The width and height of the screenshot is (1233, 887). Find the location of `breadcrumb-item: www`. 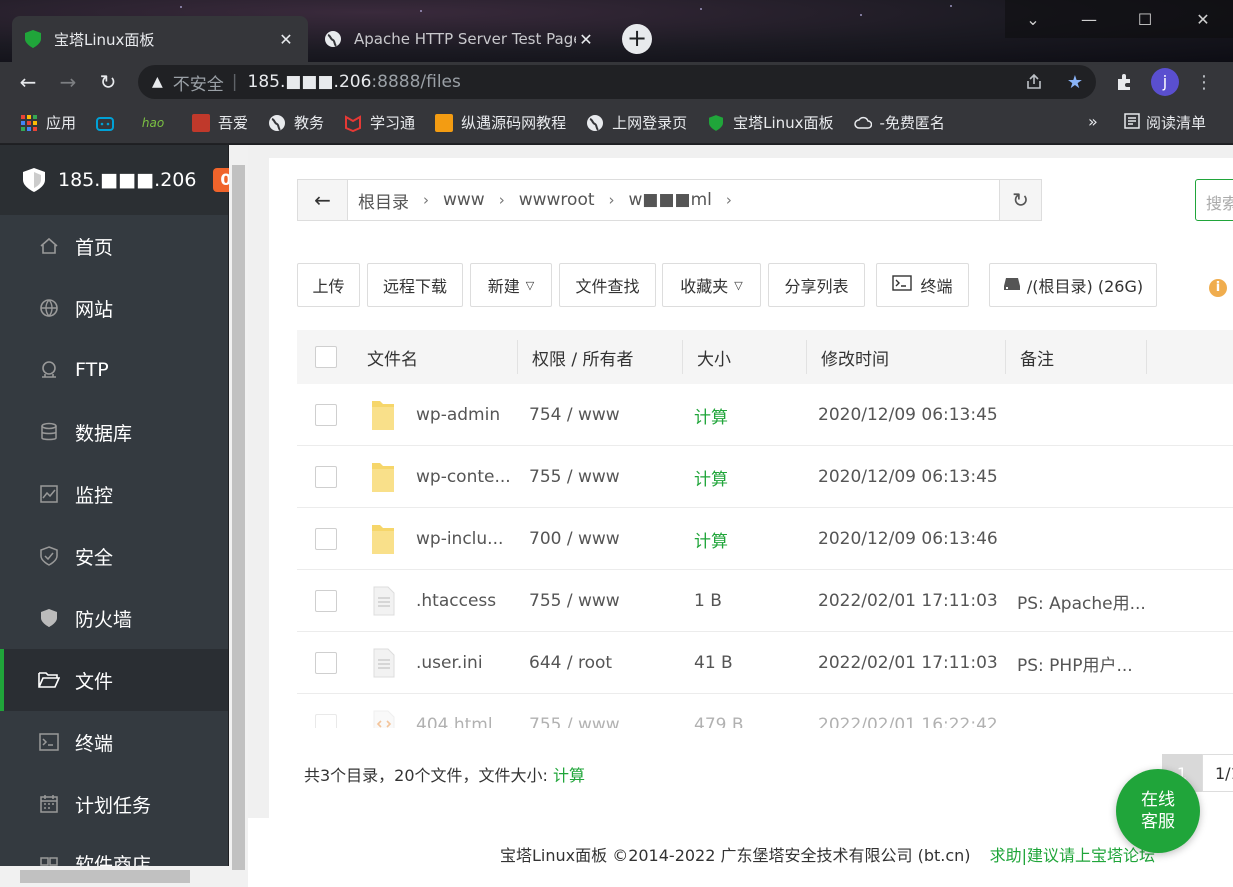

breadcrumb-item: www is located at coordinates (464, 200).